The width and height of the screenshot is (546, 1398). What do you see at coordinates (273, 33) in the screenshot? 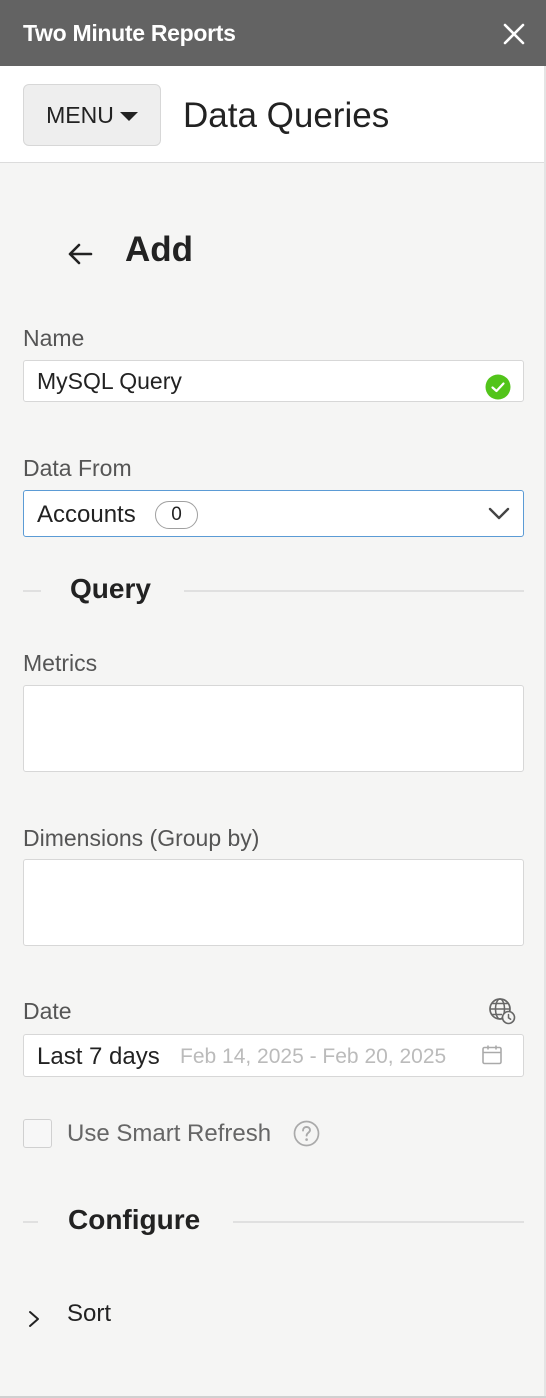
I see `app-titlebar: Two Minute Reports` at bounding box center [273, 33].